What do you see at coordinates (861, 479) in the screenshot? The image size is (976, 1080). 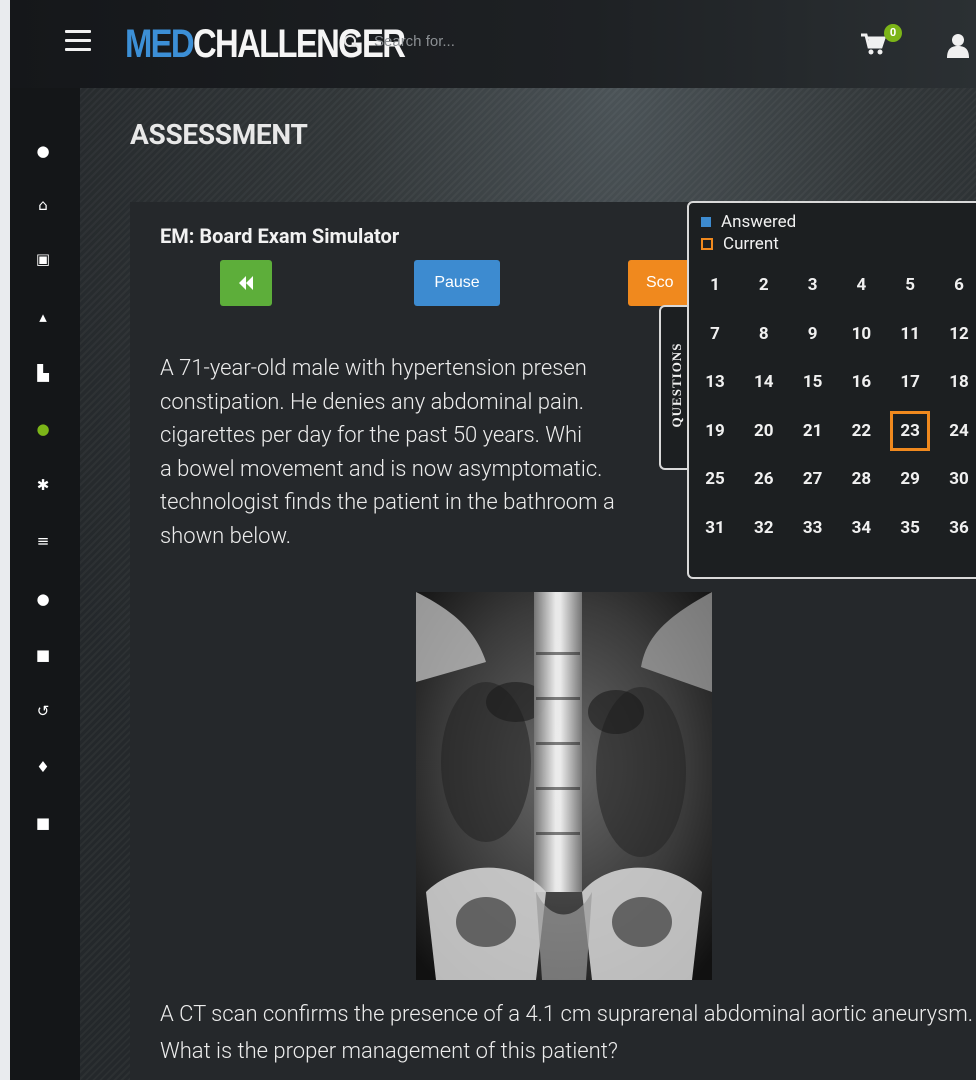 I see `question-number-28: 28` at bounding box center [861, 479].